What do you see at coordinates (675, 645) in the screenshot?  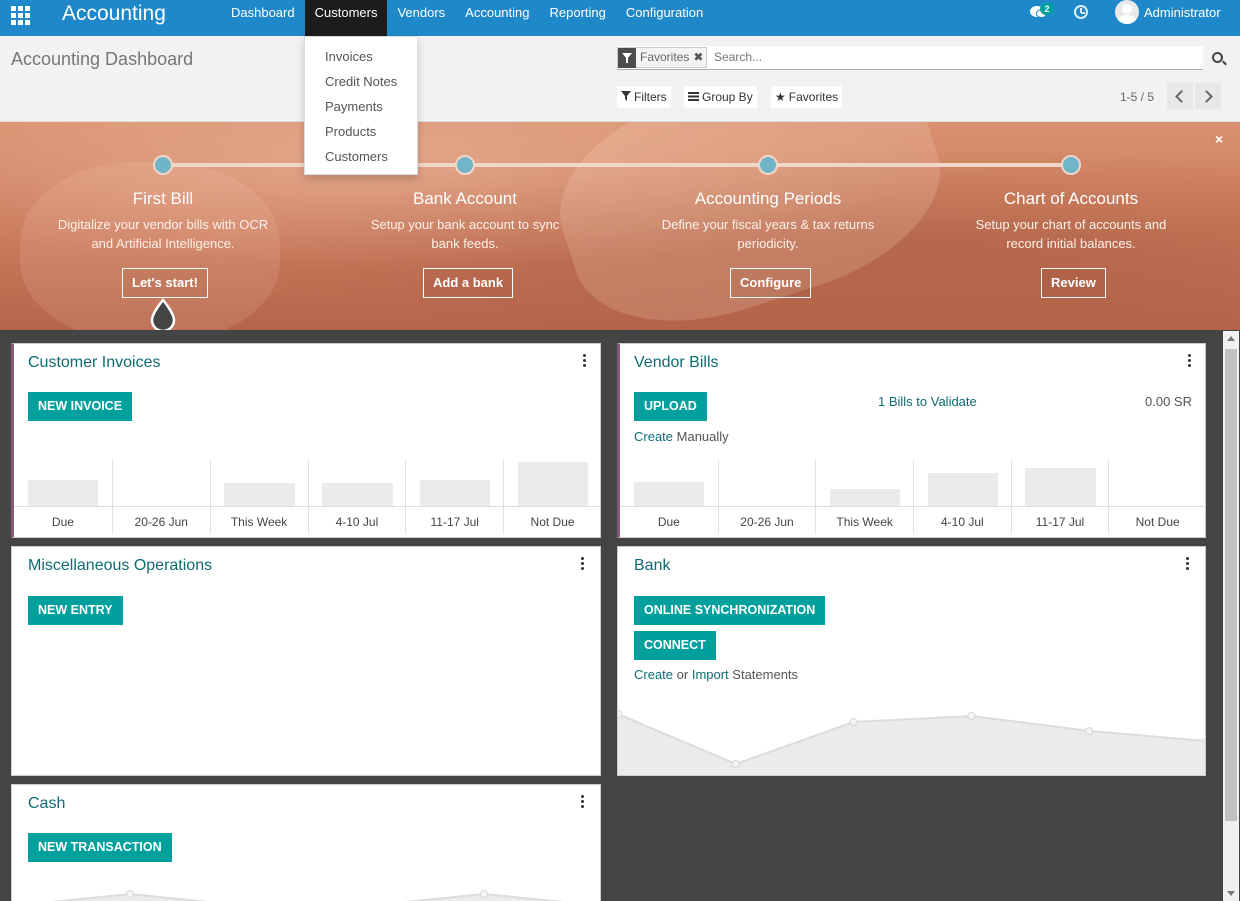 I see `connect-button: CONNECT` at bounding box center [675, 645].